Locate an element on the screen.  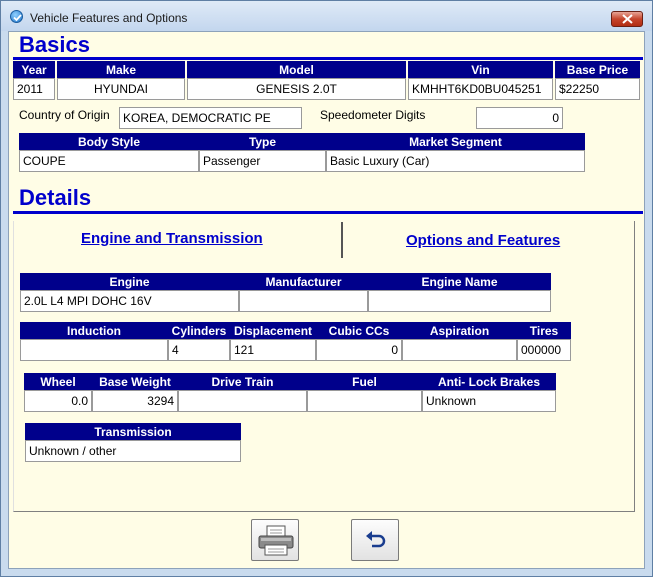
tires-header: Tires is located at coordinates (544, 330).